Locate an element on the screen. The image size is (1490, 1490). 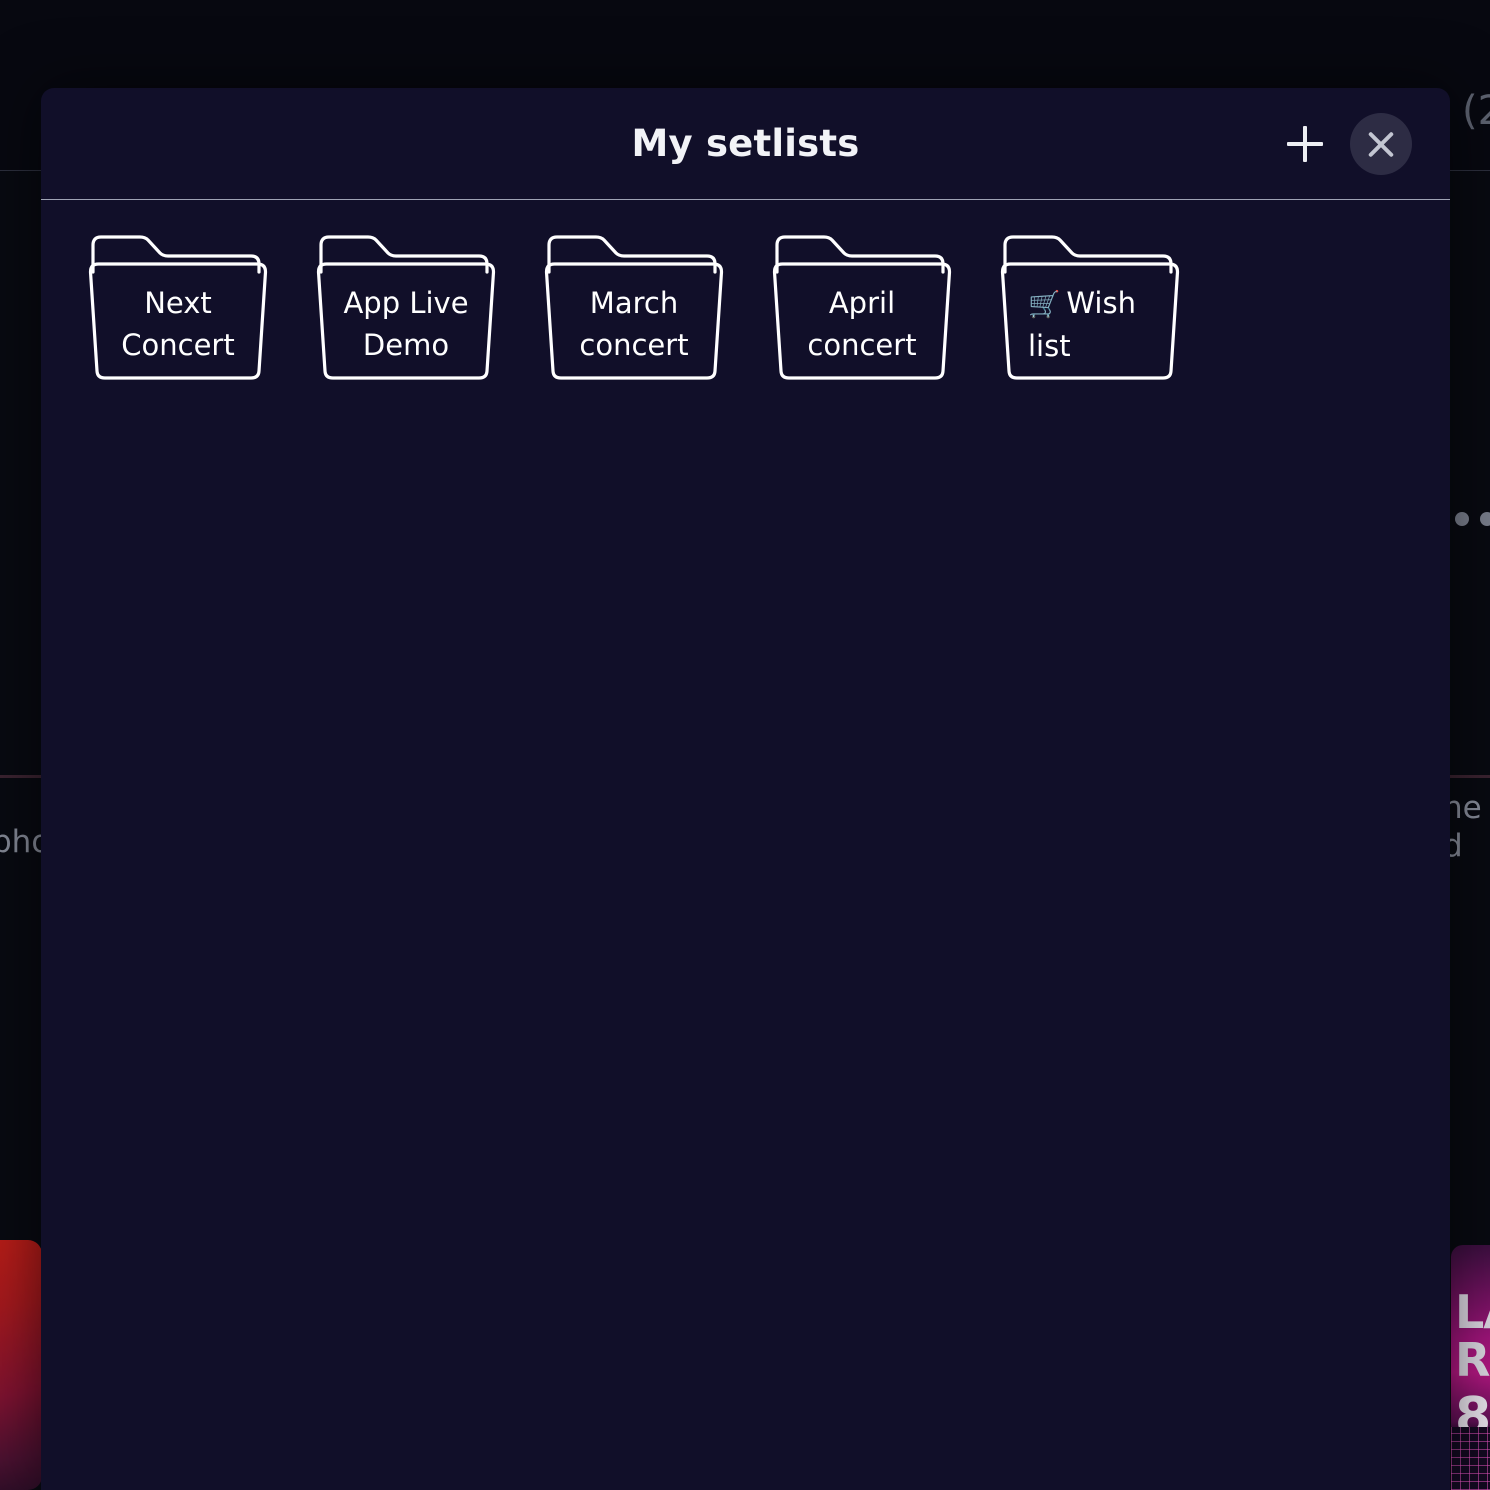
setlist-folder-name: April concert is located at coordinates (862, 324).